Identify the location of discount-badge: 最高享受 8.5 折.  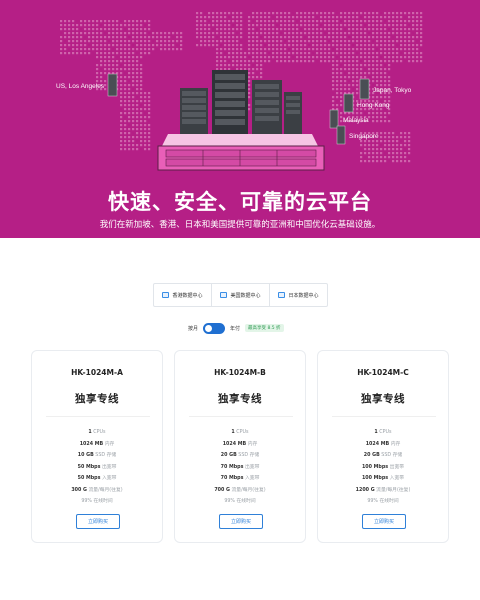
(264, 328).